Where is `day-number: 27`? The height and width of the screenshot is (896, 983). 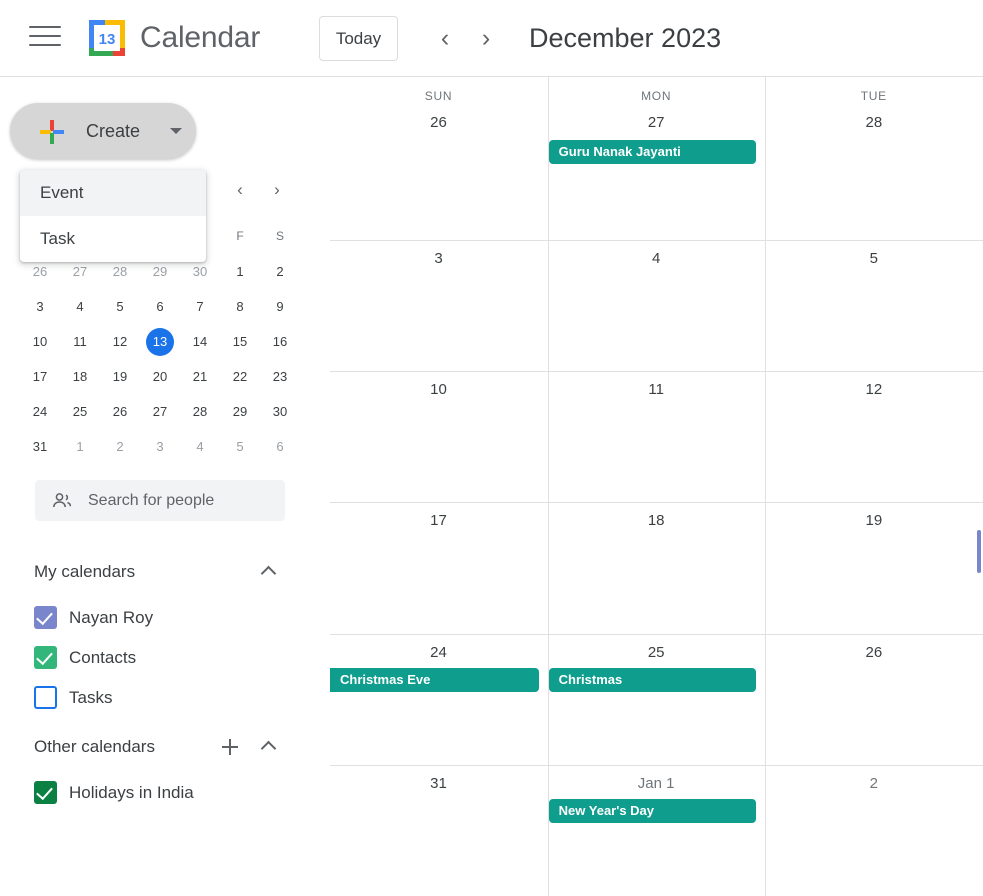
day-number: 27 is located at coordinates (656, 122).